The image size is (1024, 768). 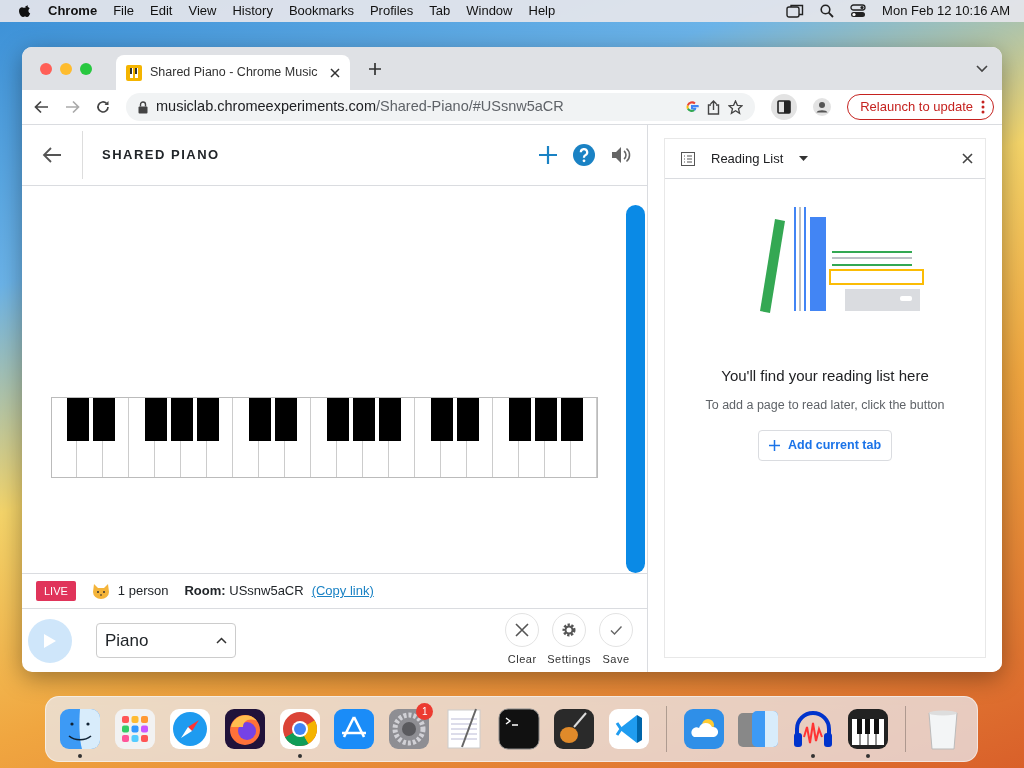 What do you see at coordinates (244, 729) in the screenshot?
I see `fox-globe-icon` at bounding box center [244, 729].